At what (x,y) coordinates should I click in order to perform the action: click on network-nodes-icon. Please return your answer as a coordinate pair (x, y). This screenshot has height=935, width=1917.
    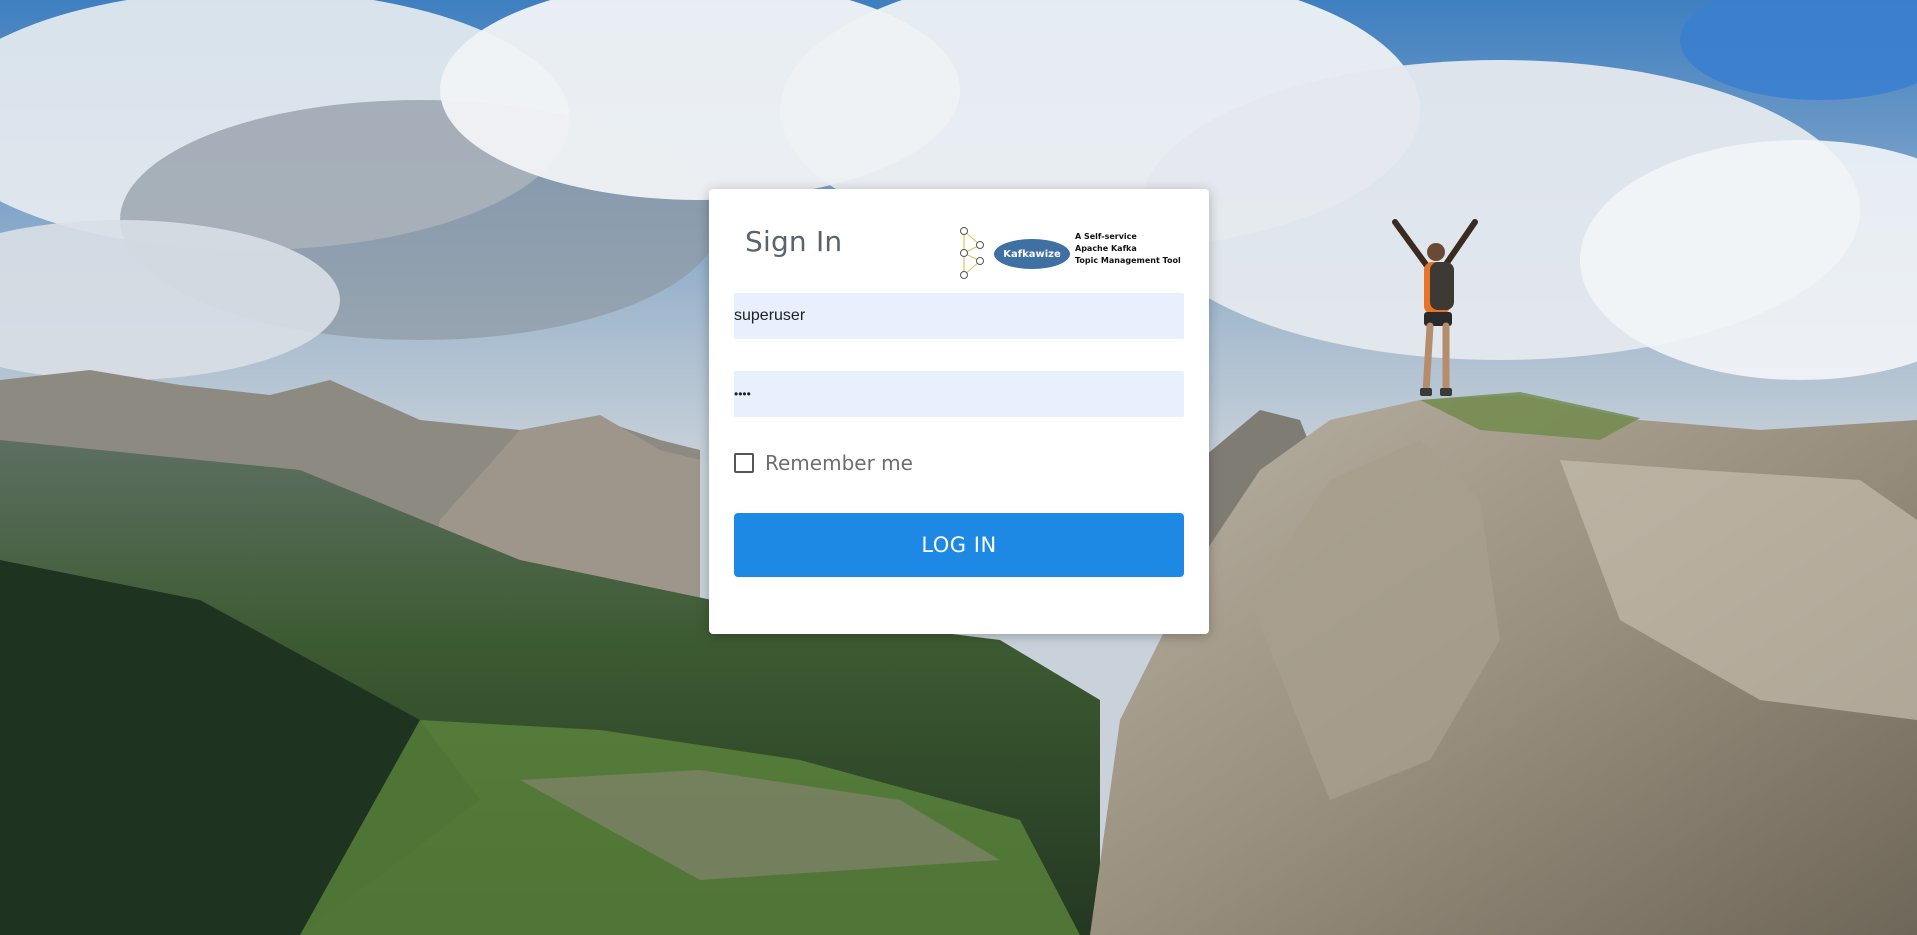
    Looking at the image, I should click on (972, 253).